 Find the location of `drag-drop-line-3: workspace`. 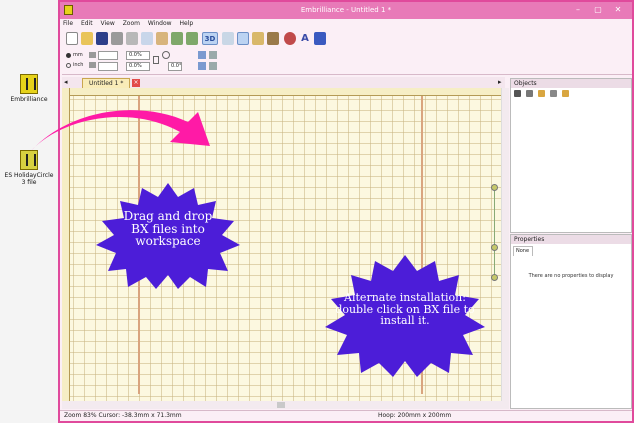

drag-drop-line-3: workspace is located at coordinates (168, 241).